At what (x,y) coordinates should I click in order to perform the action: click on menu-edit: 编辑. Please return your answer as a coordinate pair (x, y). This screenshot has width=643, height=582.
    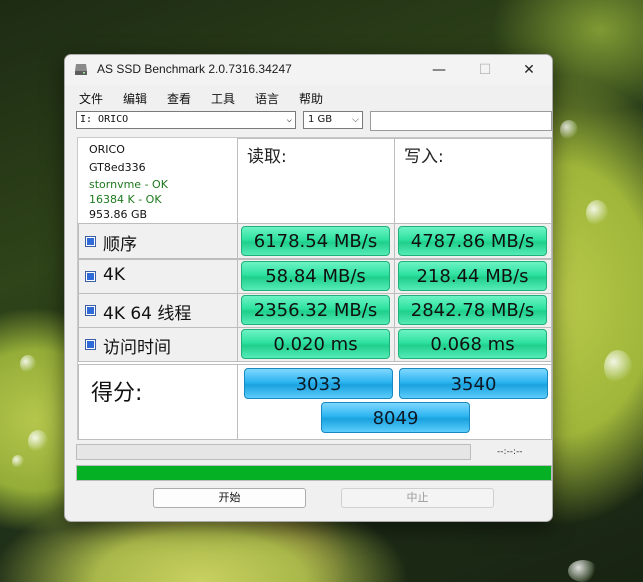
    Looking at the image, I should click on (135, 98).